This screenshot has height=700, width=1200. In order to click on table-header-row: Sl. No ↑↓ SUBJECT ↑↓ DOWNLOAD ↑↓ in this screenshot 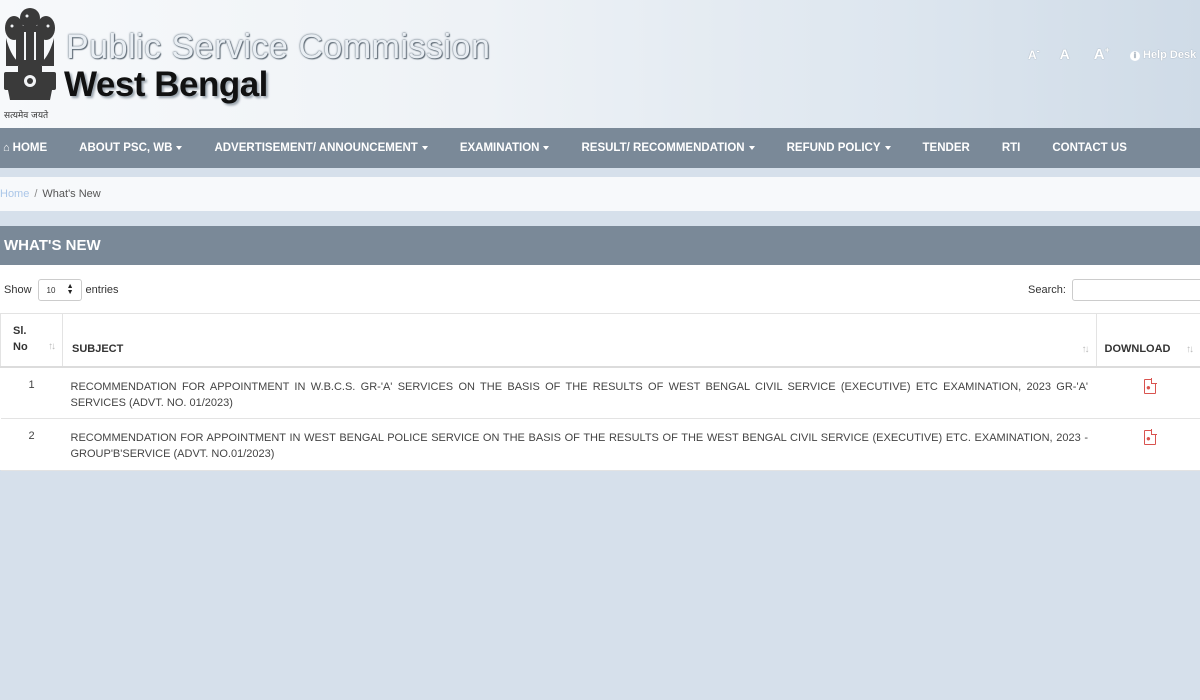, I will do `click(600, 340)`.